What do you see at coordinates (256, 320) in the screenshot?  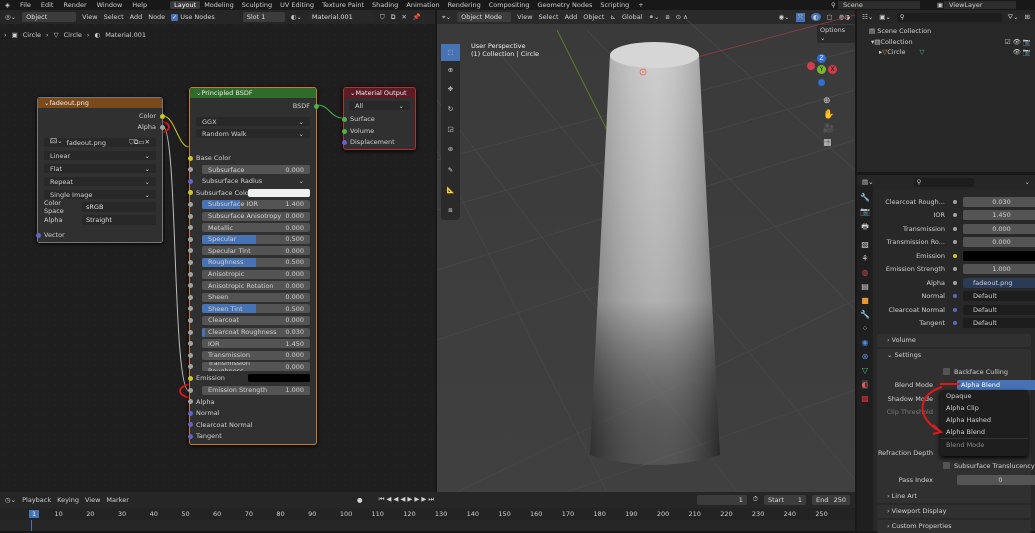 I see `value-slider: Clearcoat 0.000` at bounding box center [256, 320].